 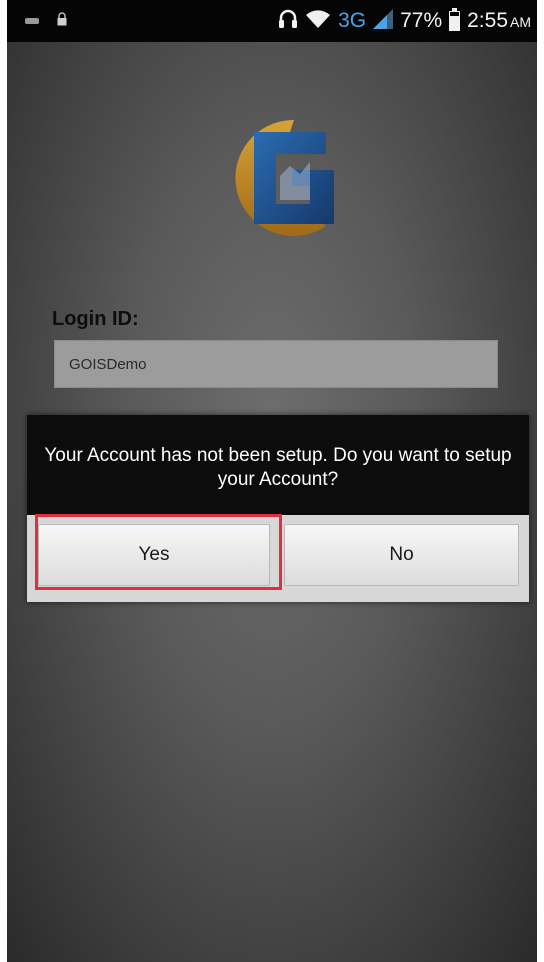 I want to click on app-logo, so click(x=276, y=178).